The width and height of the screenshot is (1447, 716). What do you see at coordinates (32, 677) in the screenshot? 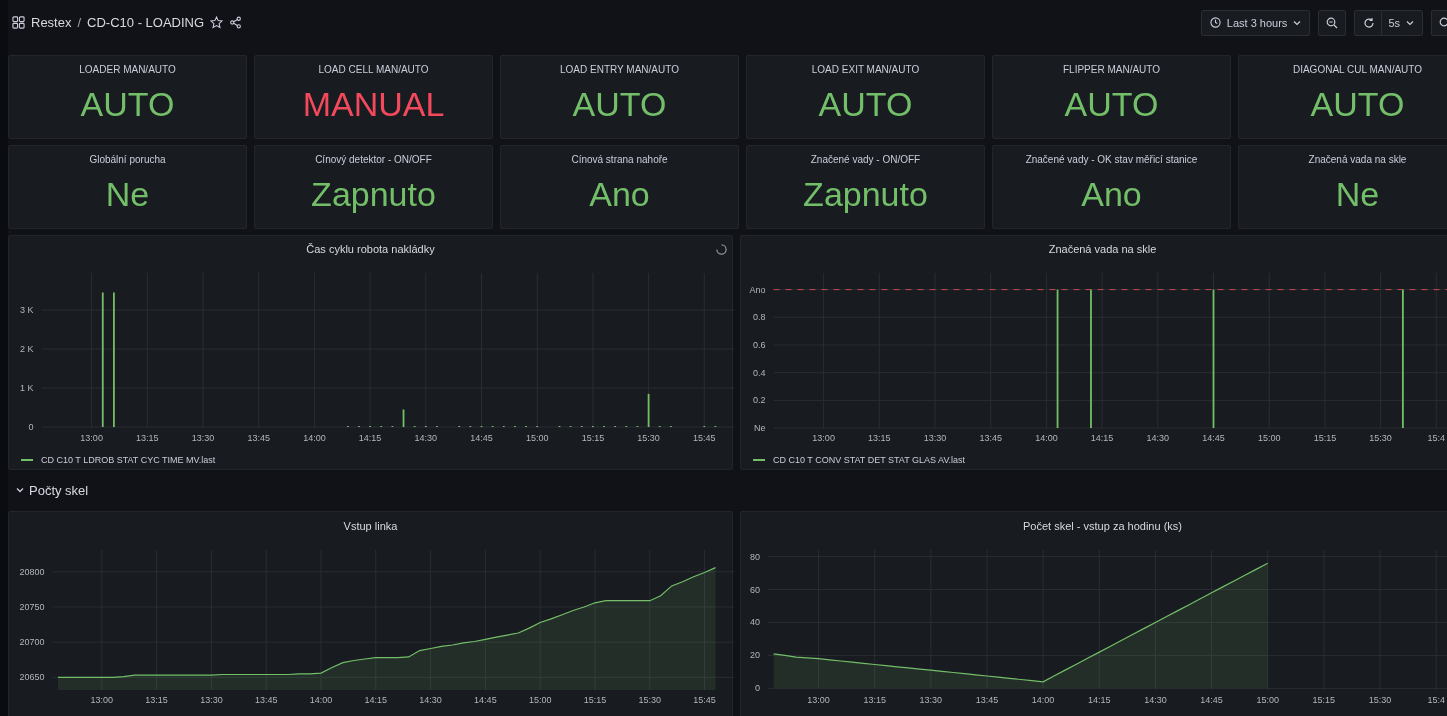
I see `y-tick-label: 20650` at bounding box center [32, 677].